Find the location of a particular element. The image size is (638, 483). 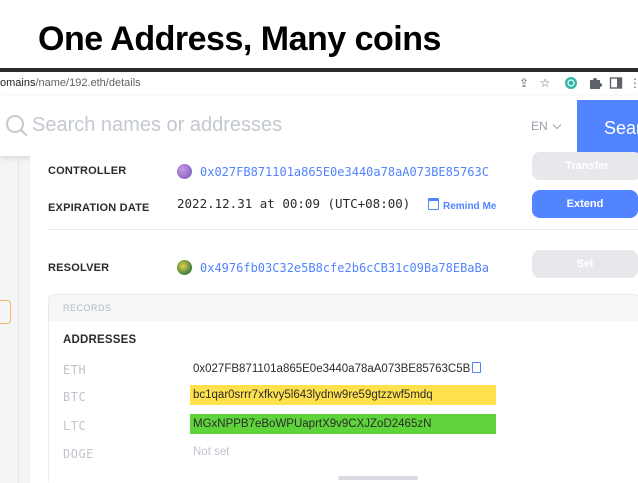

resolver-avatar is located at coordinates (184, 267).